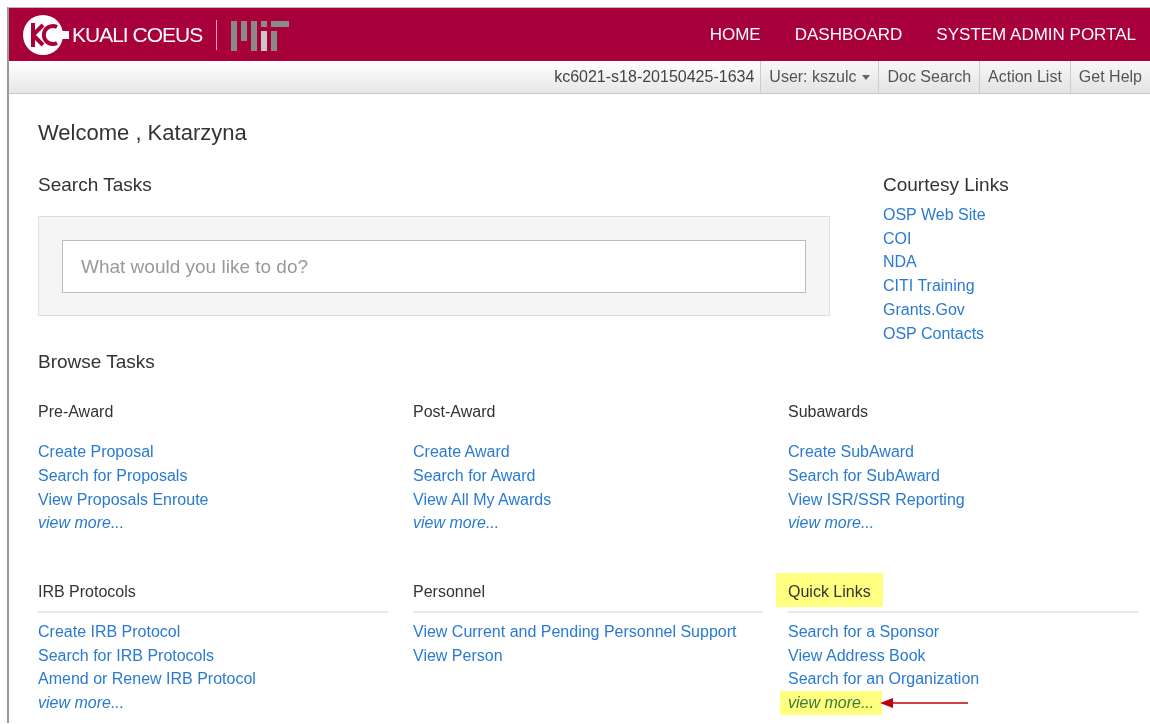 The image size is (1150, 724). I want to click on task-link: Search for an Organization, so click(884, 679).